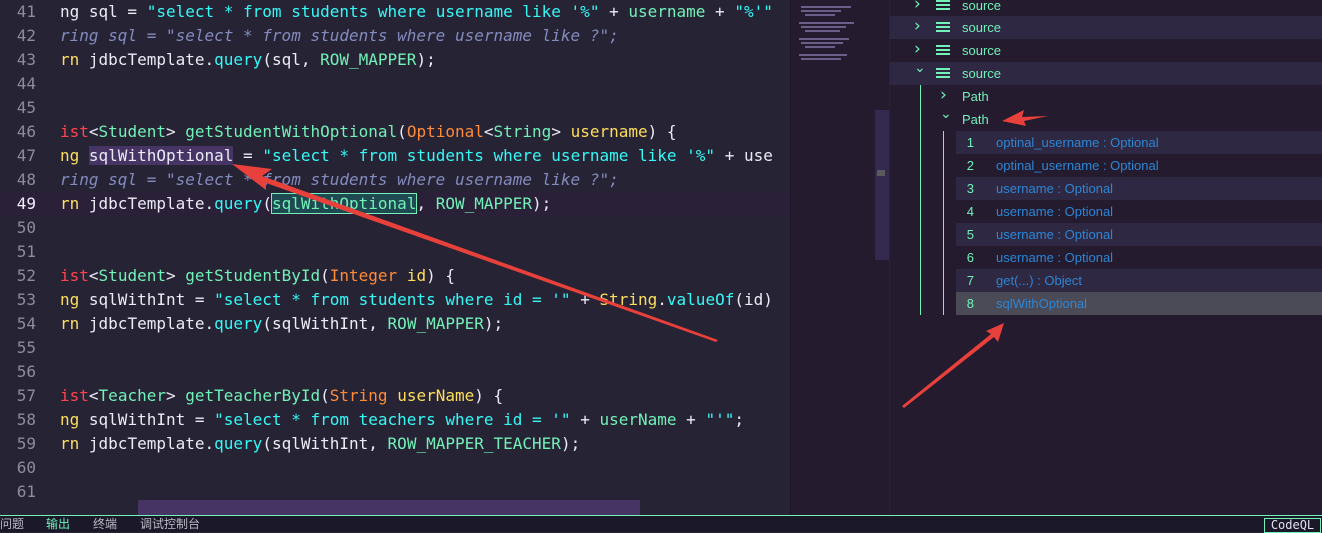 Image resolution: width=1322 pixels, height=533 pixels. What do you see at coordinates (267, 203) in the screenshot?
I see `code-token: (` at bounding box center [267, 203].